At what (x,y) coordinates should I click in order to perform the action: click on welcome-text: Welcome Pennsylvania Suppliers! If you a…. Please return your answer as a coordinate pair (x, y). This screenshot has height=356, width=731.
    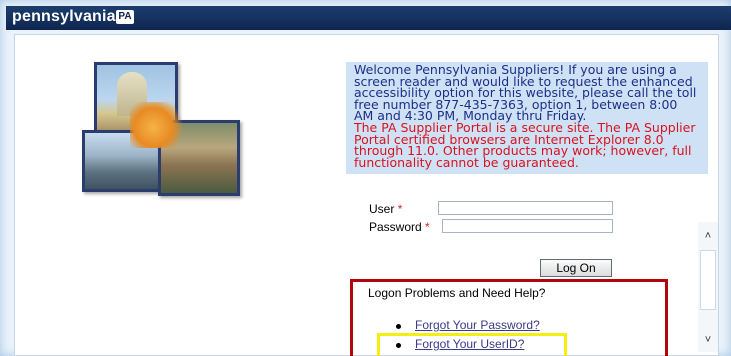
    Looking at the image, I should click on (525, 93).